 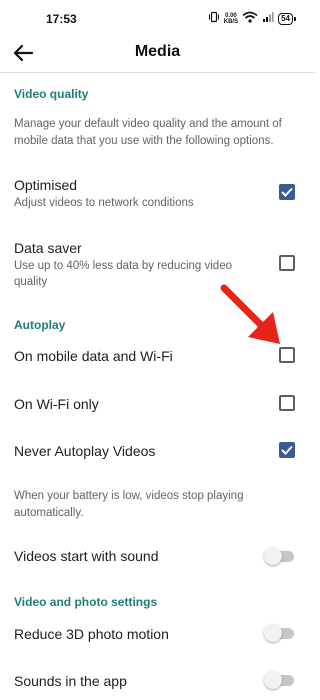 I want to click on section-header-video-quality: Video quality, so click(x=51, y=94).